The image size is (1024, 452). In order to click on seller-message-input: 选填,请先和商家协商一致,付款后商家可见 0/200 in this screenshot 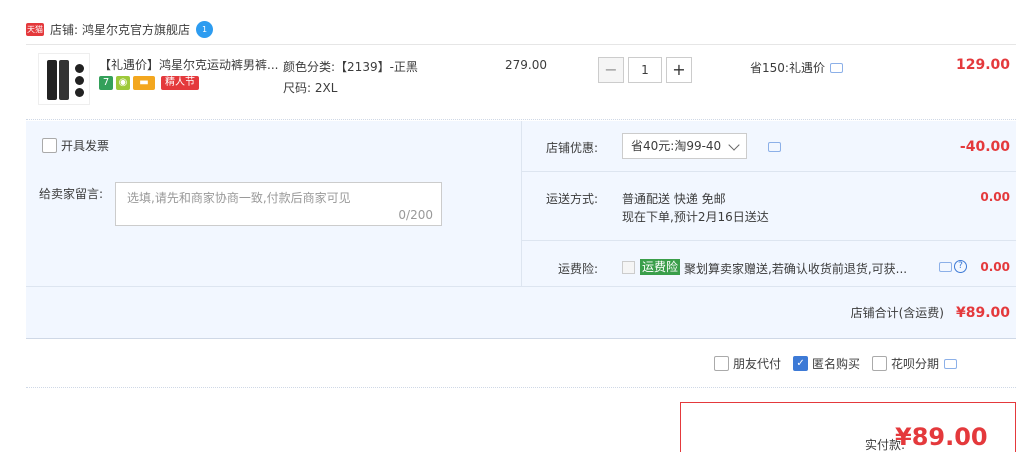, I will do `click(278, 204)`.